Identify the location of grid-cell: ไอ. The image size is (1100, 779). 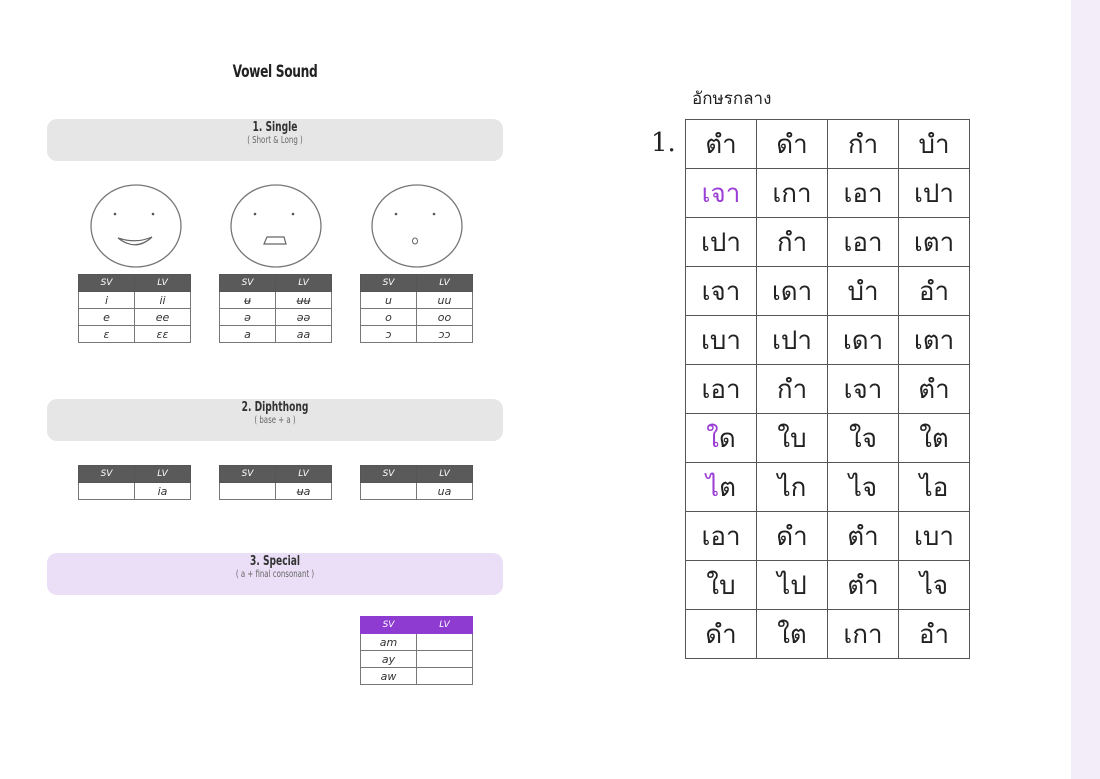
(934, 487).